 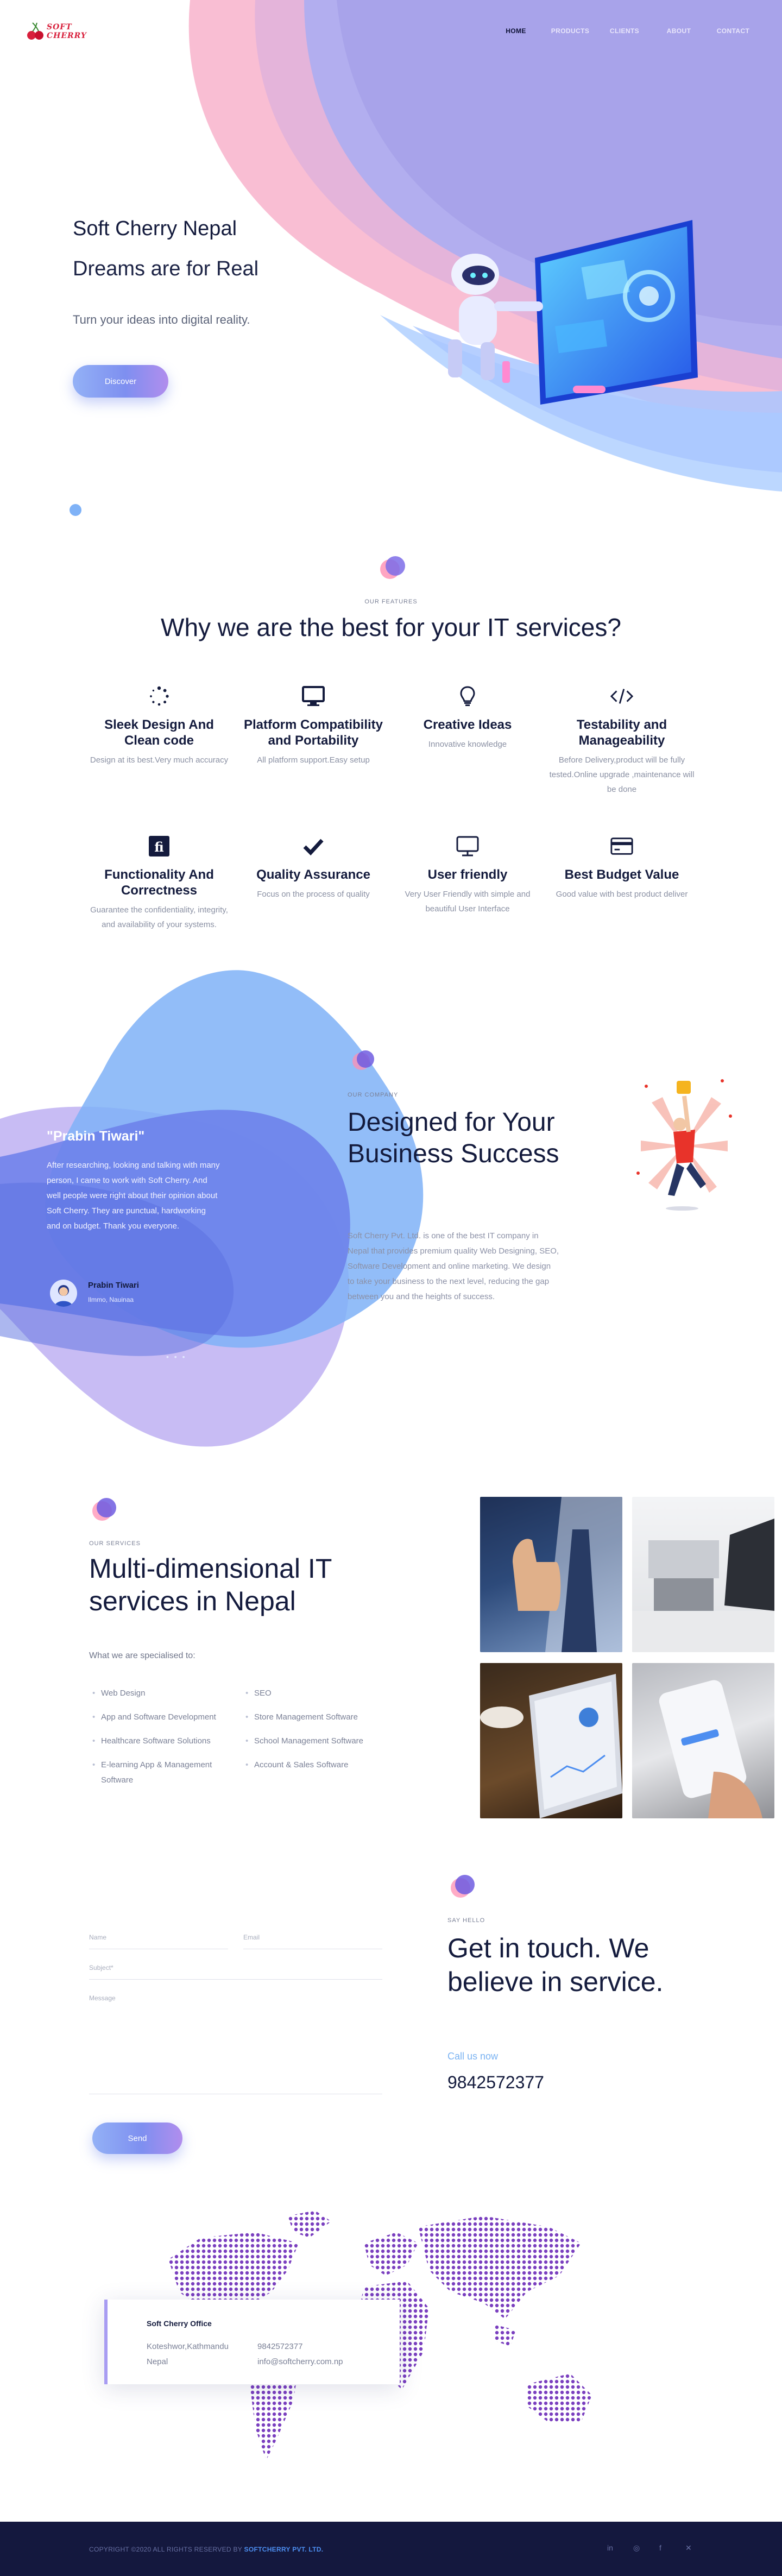 What do you see at coordinates (313, 760) in the screenshot?
I see `feature-desc: All platform support.Easy setup` at bounding box center [313, 760].